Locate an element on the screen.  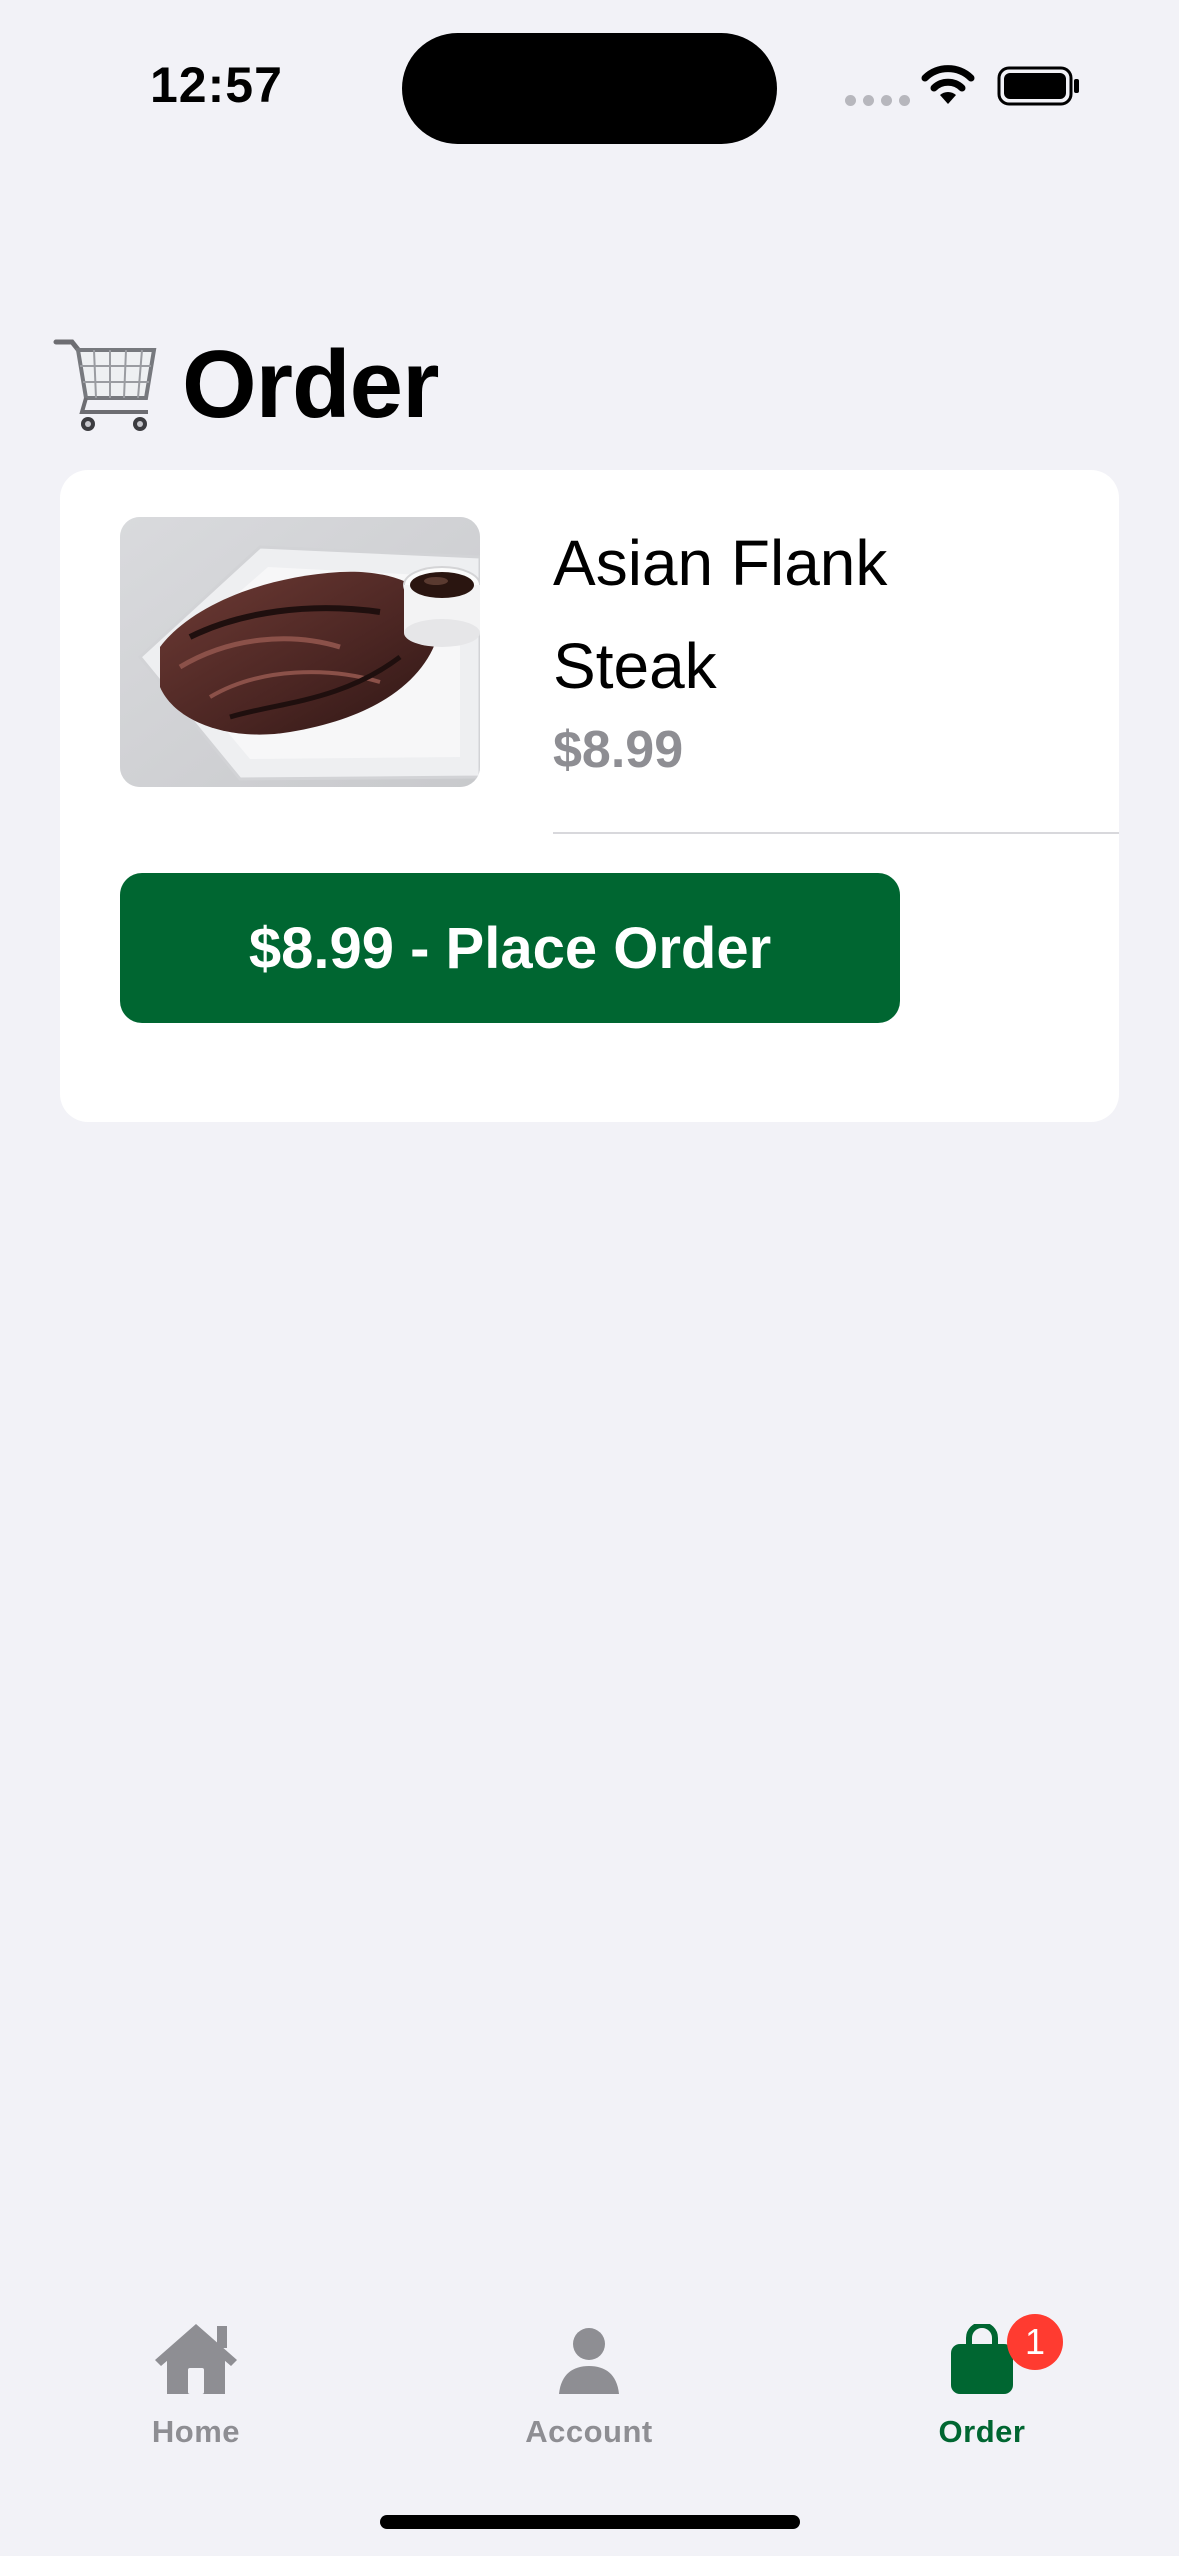
tab-home-label: Home is located at coordinates (196, 2431).